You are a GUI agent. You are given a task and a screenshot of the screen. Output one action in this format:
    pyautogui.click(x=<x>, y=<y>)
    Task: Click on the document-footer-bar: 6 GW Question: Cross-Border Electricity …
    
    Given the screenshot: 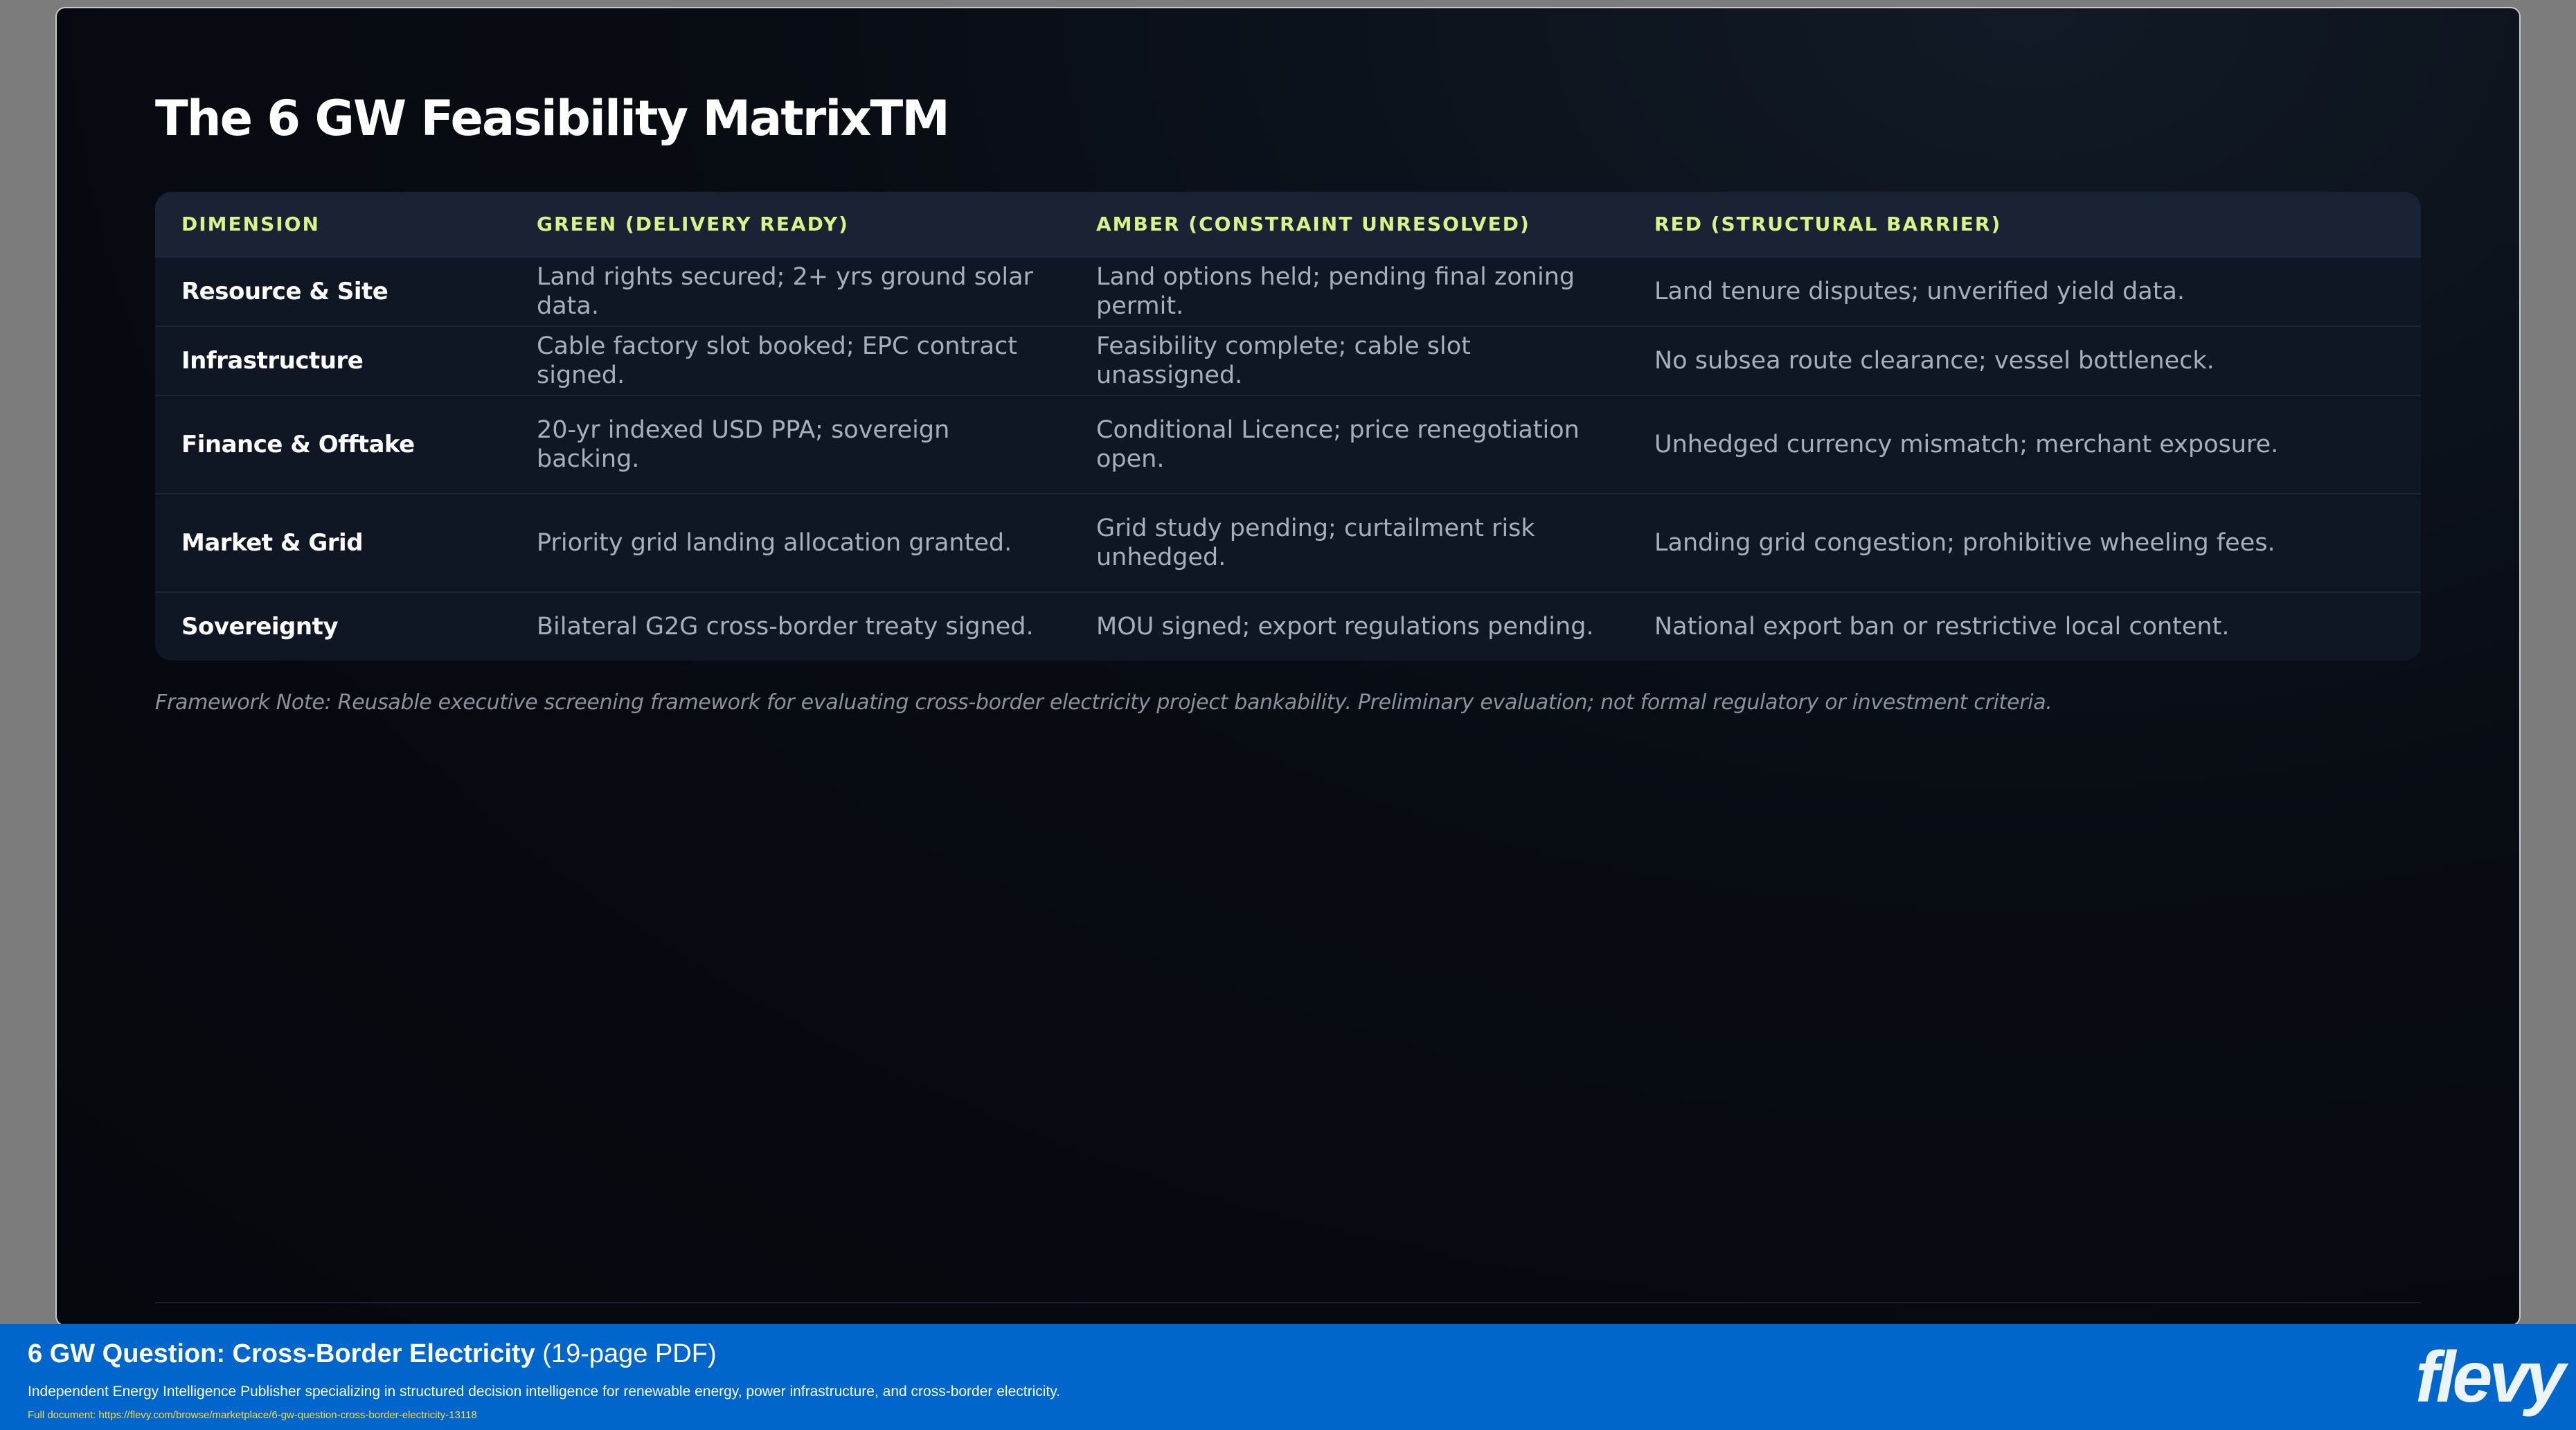 What is the action you would take?
    pyautogui.click(x=1288, y=1377)
    